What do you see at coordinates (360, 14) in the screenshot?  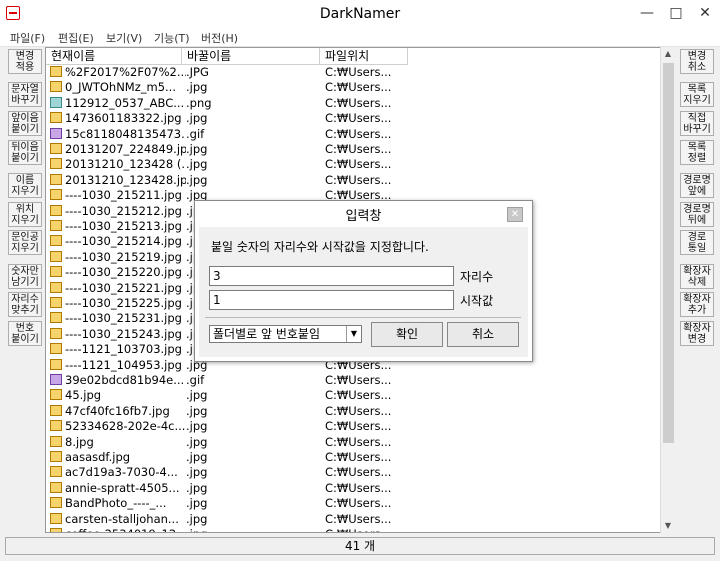 I see `title-bar: DarkNamer — □ ✕` at bounding box center [360, 14].